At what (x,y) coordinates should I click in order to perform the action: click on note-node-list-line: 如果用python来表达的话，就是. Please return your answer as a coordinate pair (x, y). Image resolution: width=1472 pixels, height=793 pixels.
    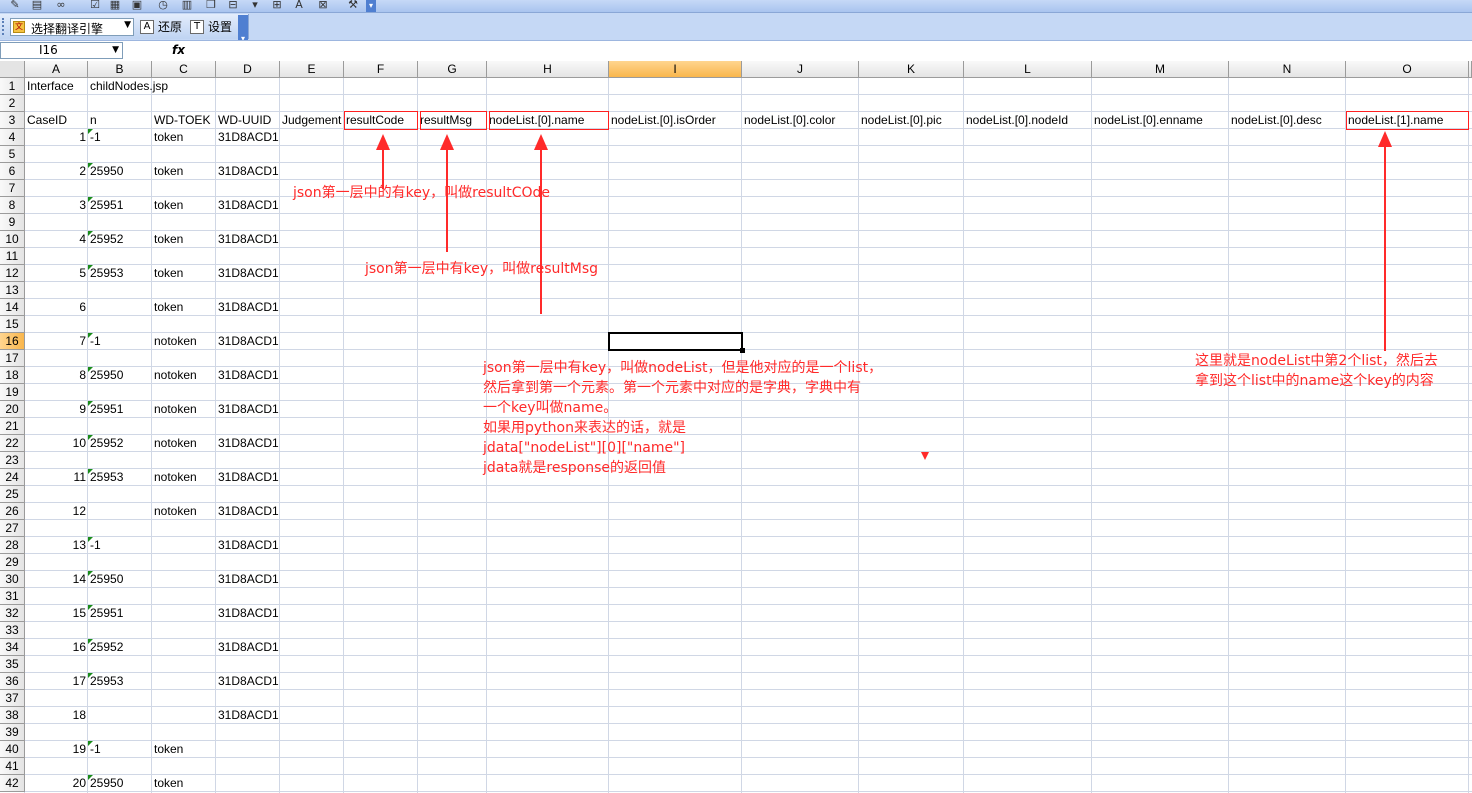
    Looking at the image, I should click on (584, 428).